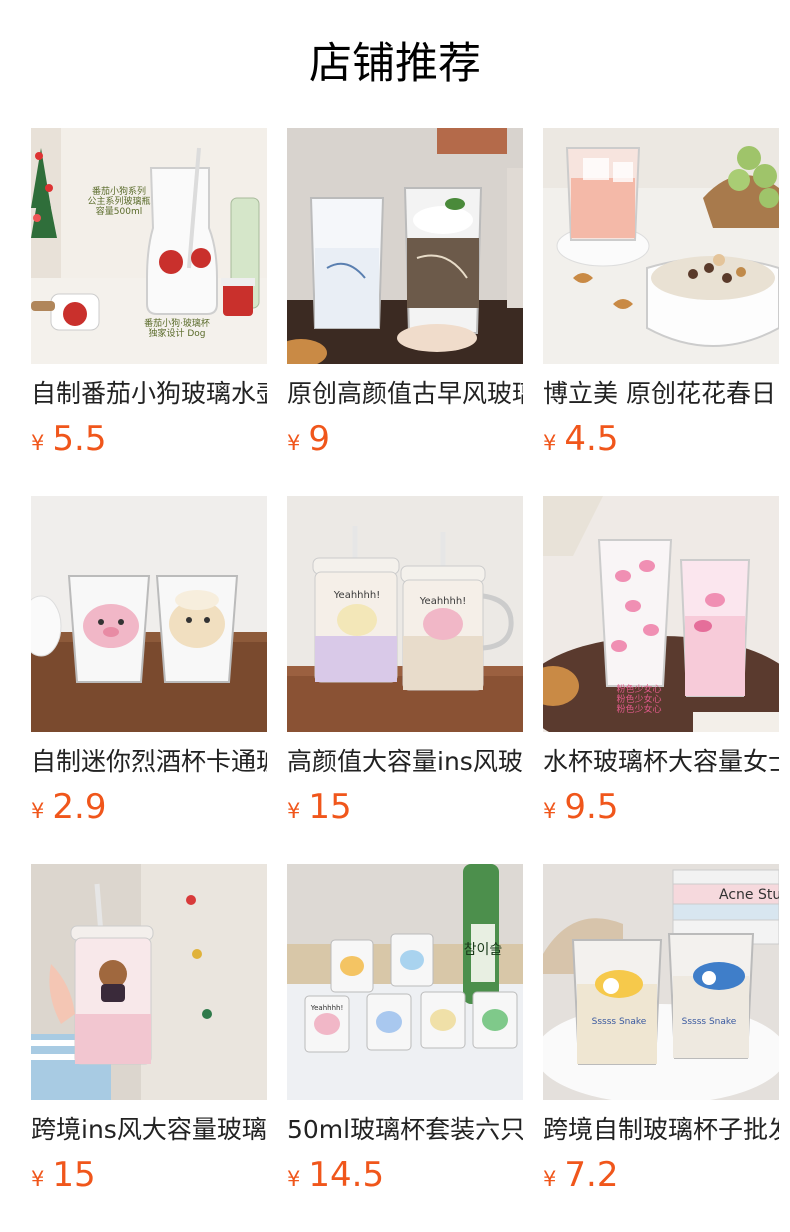 This screenshot has width=790, height=1232. Describe the element at coordinates (749, 895) in the screenshot. I see `image-caption: Acne Stu` at that location.